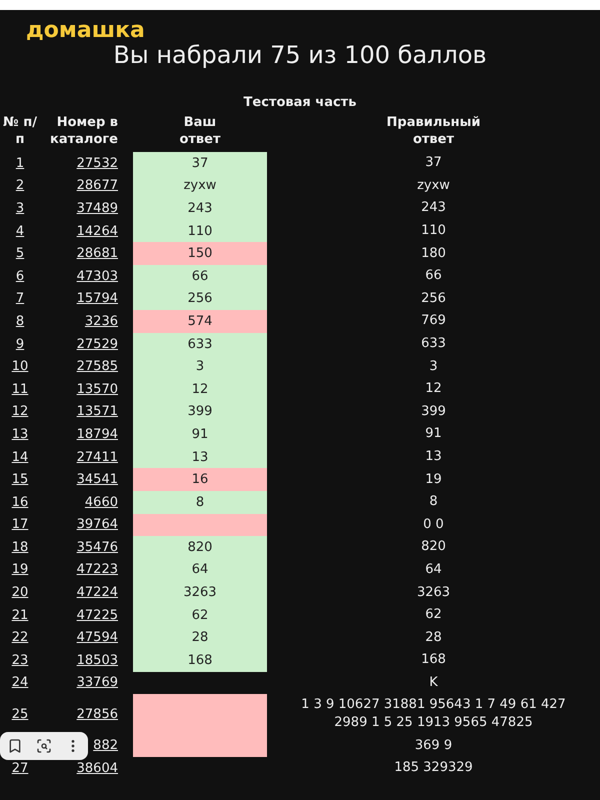 Image resolution: width=600 pixels, height=800 pixels. I want to click on catalog-link: 33769, so click(97, 682).